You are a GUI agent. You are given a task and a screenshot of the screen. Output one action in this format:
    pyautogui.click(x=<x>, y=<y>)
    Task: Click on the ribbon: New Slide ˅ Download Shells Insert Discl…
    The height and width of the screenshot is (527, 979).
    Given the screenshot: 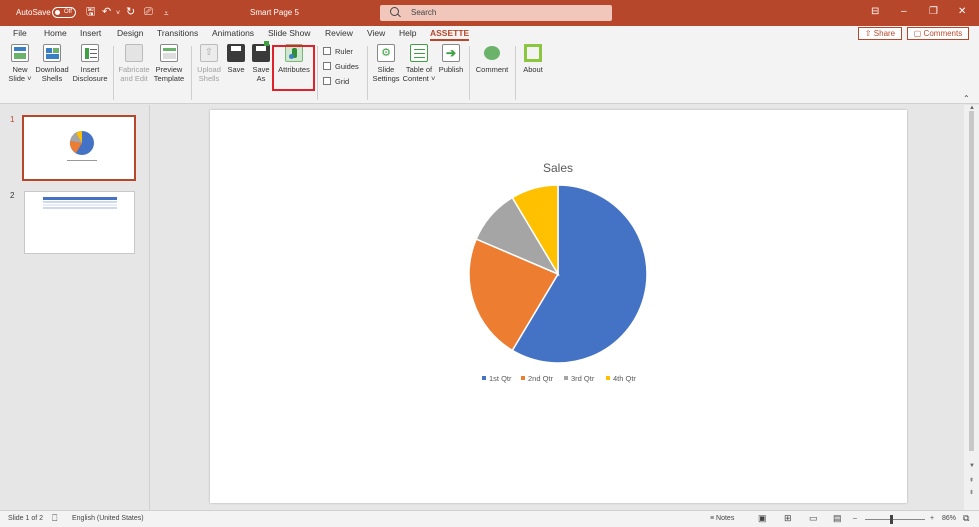 What is the action you would take?
    pyautogui.click(x=489, y=72)
    